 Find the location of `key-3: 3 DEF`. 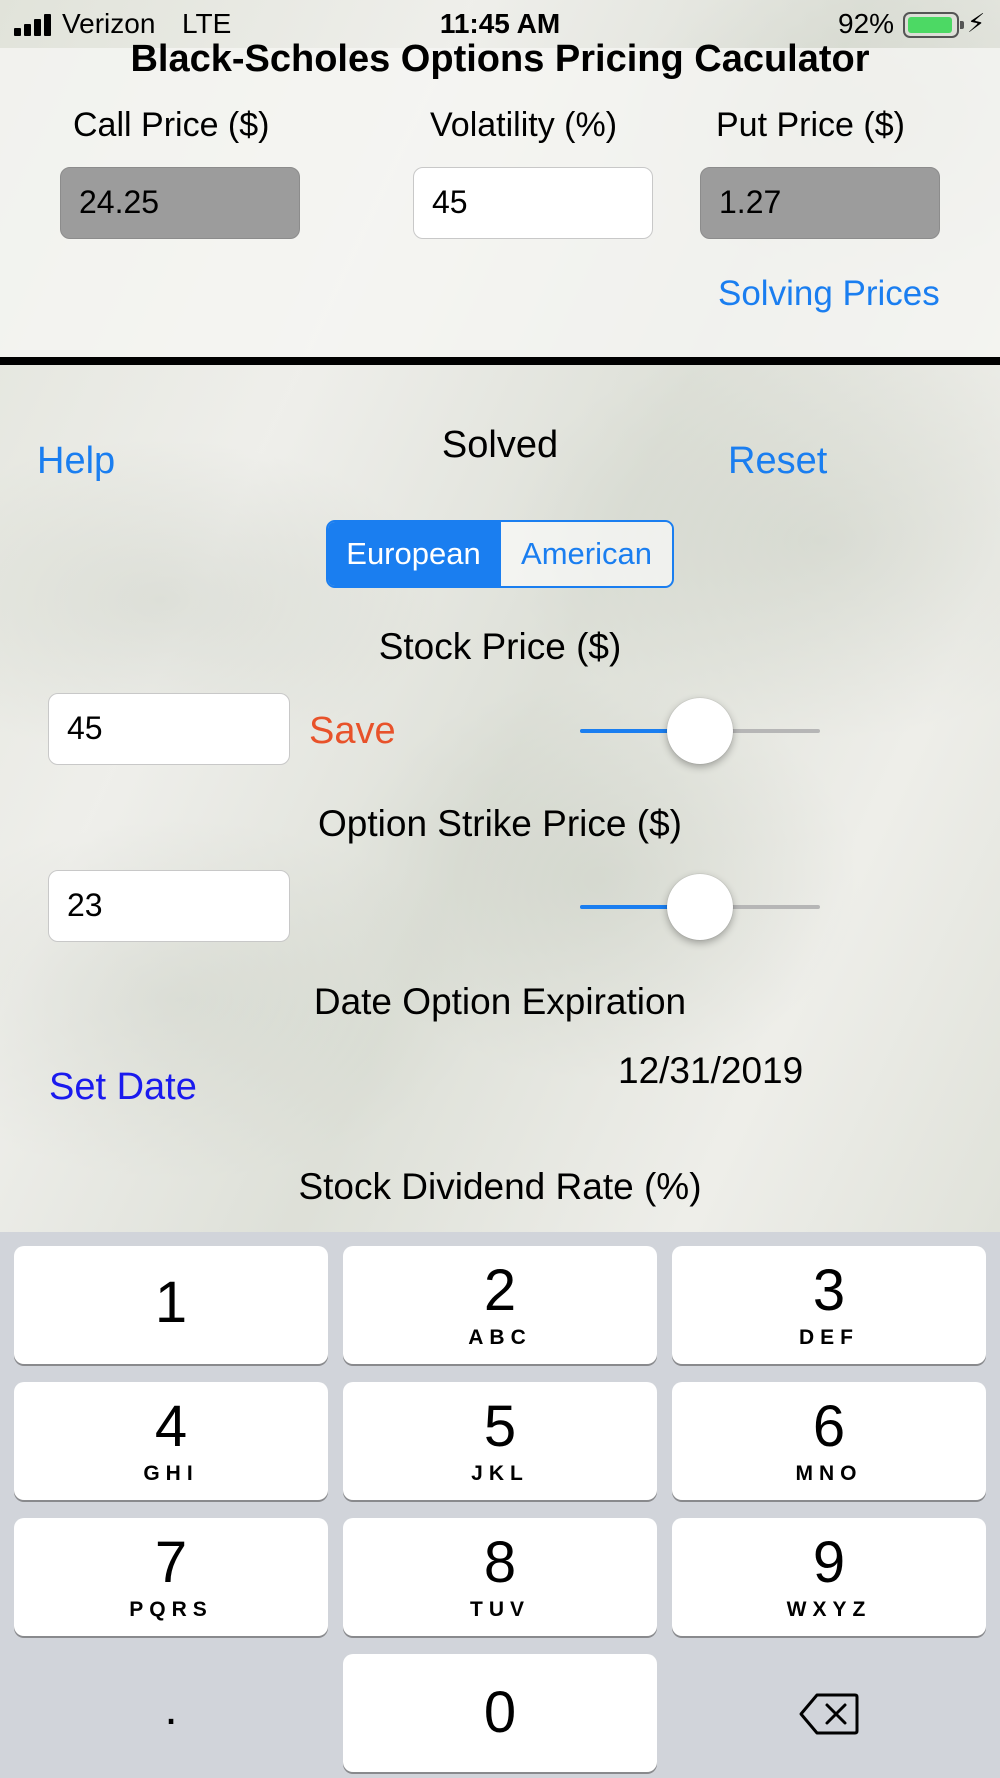

key-3: 3 DEF is located at coordinates (829, 1305).